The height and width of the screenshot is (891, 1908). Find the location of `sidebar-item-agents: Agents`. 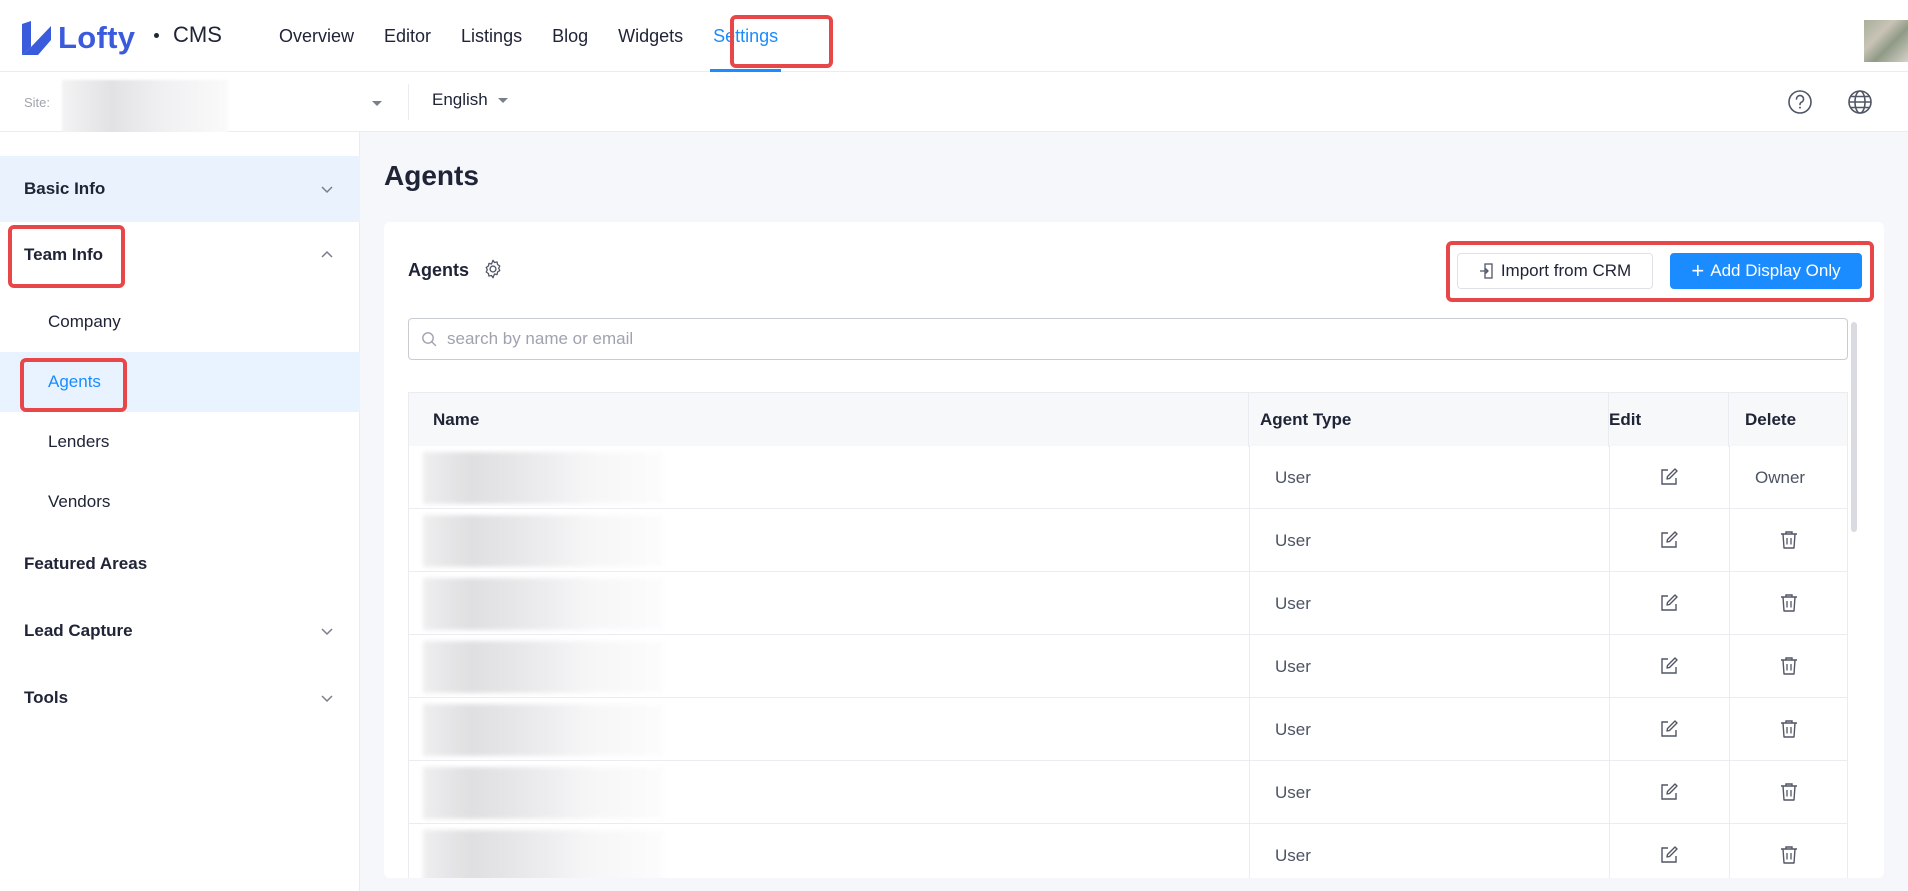

sidebar-item-agents: Agents is located at coordinates (180, 382).